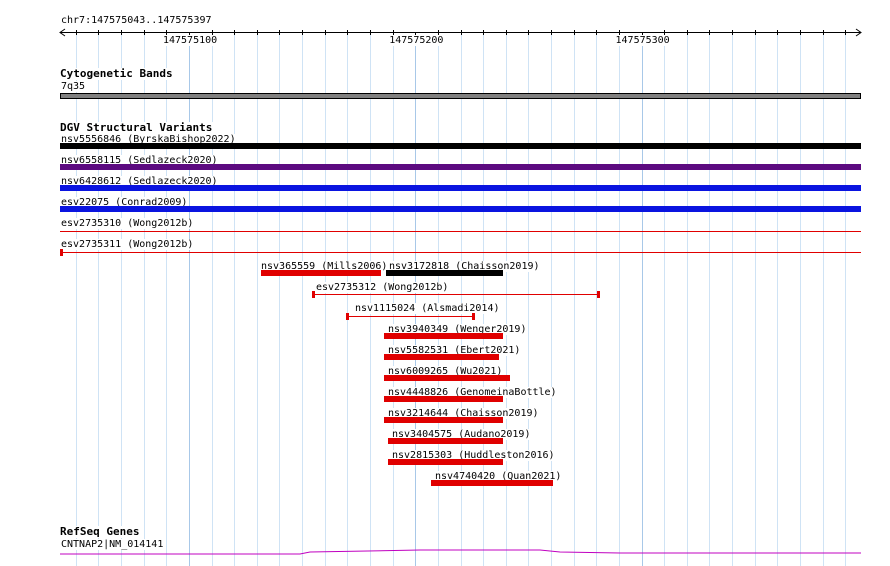 The height and width of the screenshot is (566, 890). What do you see at coordinates (127, 223) in the screenshot?
I see `sv-label: esv2735310 (Wong2012b)` at bounding box center [127, 223].